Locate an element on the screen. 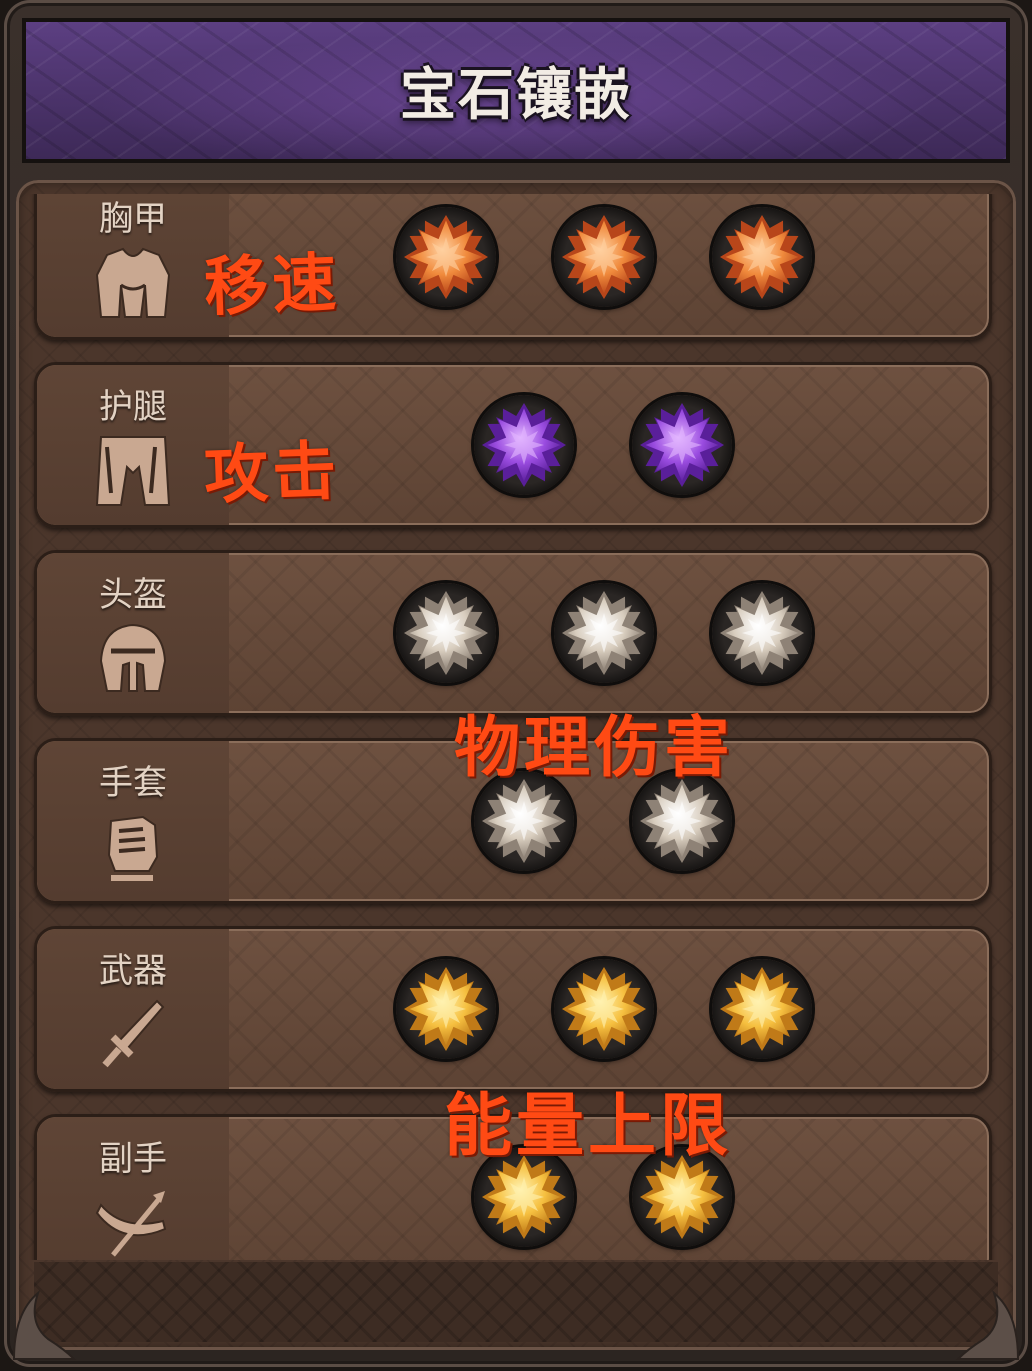 The width and height of the screenshot is (1032, 1371). offhand-weapon-icon is located at coordinates (131, 1224).